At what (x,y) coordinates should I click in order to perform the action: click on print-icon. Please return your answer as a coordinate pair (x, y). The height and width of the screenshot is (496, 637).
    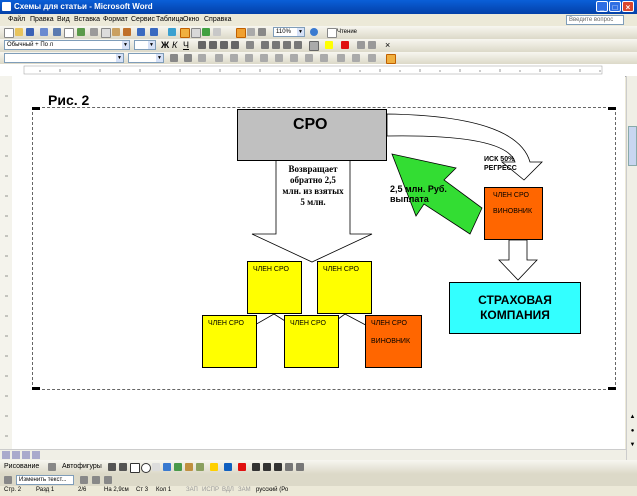
    Looking at the image, I should click on (57, 32).